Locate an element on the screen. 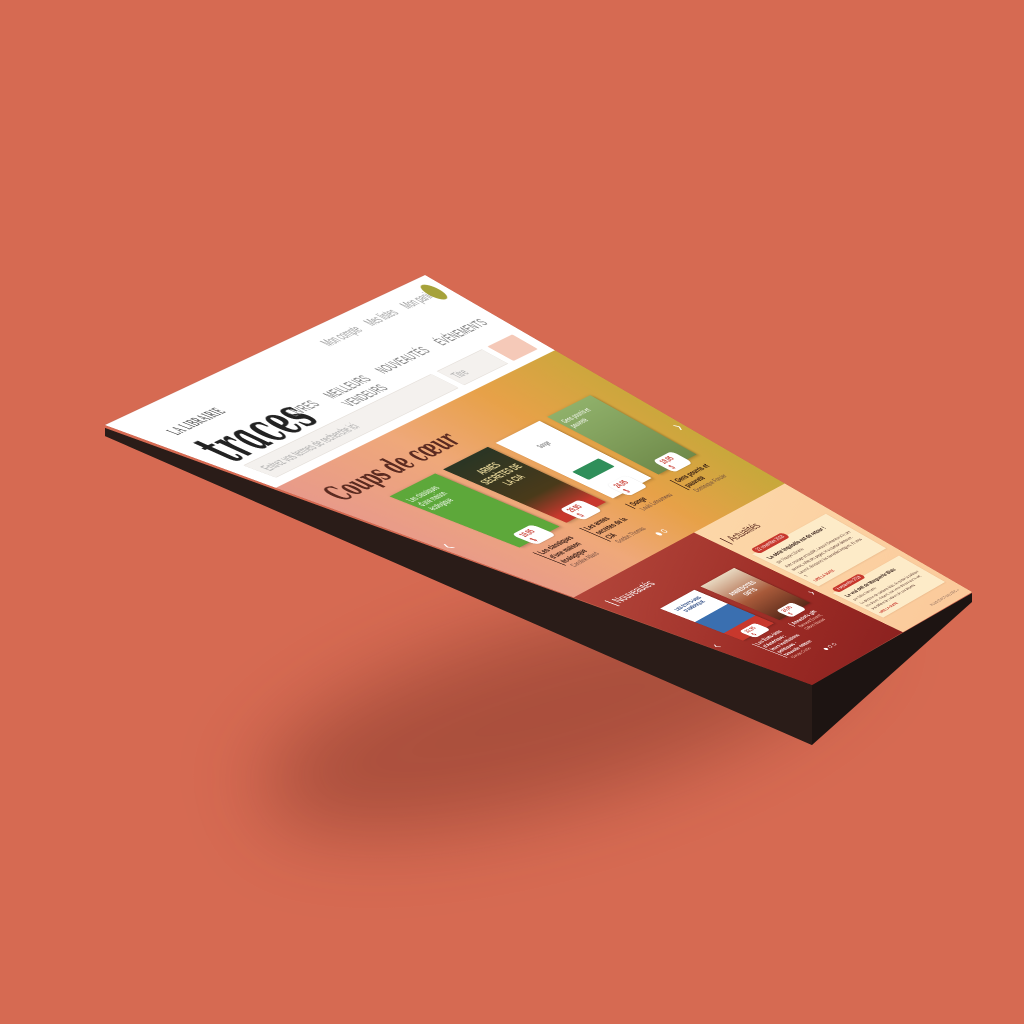  cover-text: LES ÉTATS-UNIS D'AMÉRIQUE is located at coordinates (690, 605).